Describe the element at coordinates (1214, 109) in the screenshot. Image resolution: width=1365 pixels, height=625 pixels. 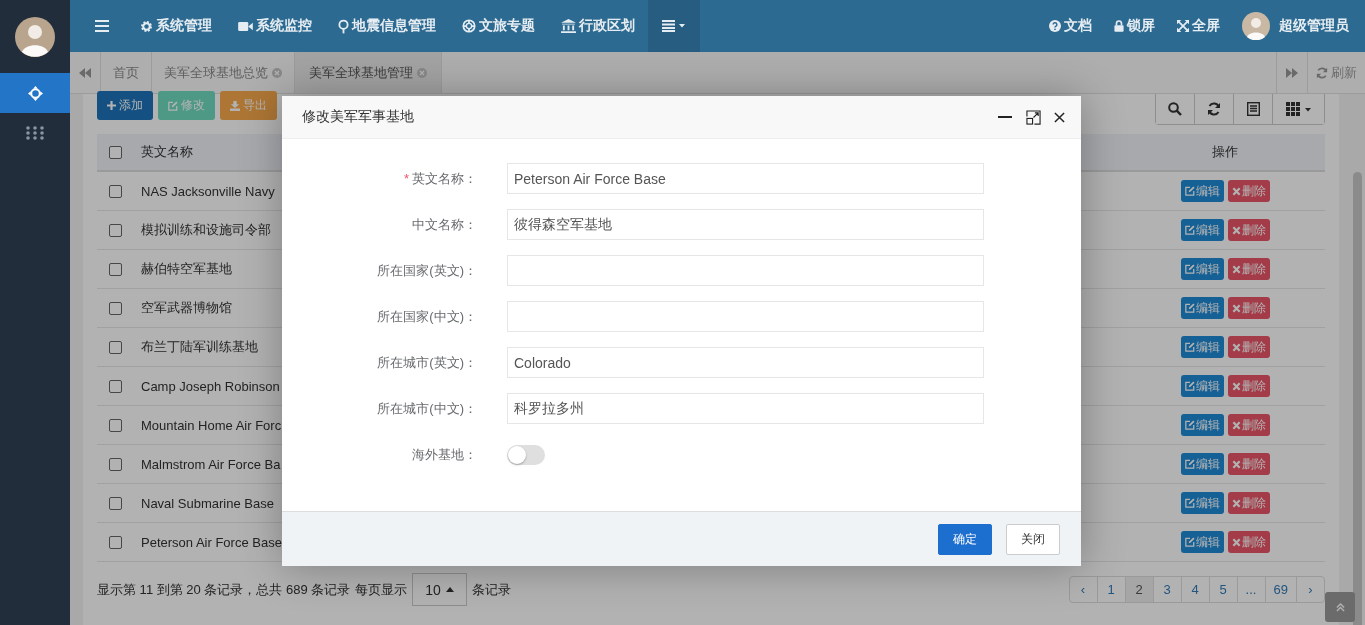
I see `refresh-icon` at that location.